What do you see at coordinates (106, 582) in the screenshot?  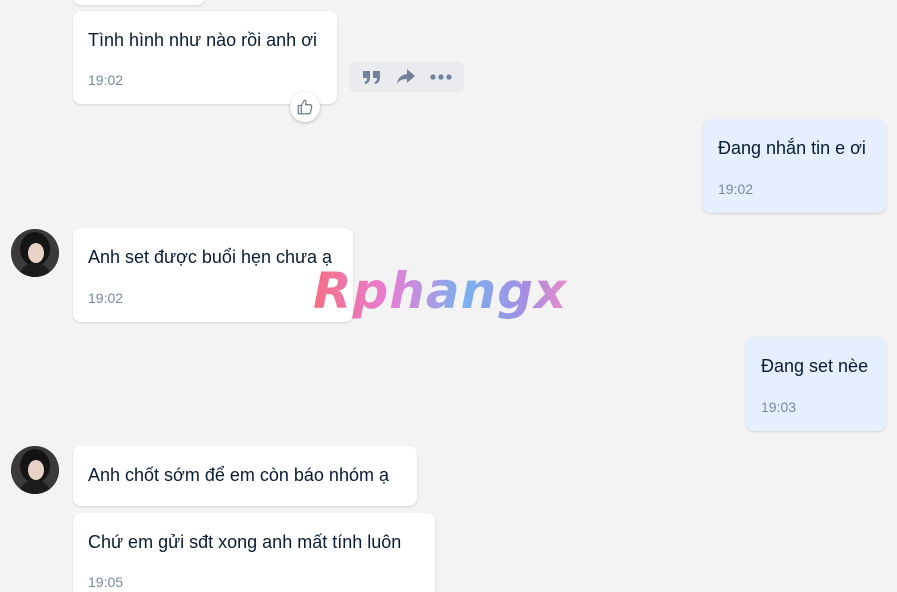 I see `message-time: 19:05` at bounding box center [106, 582].